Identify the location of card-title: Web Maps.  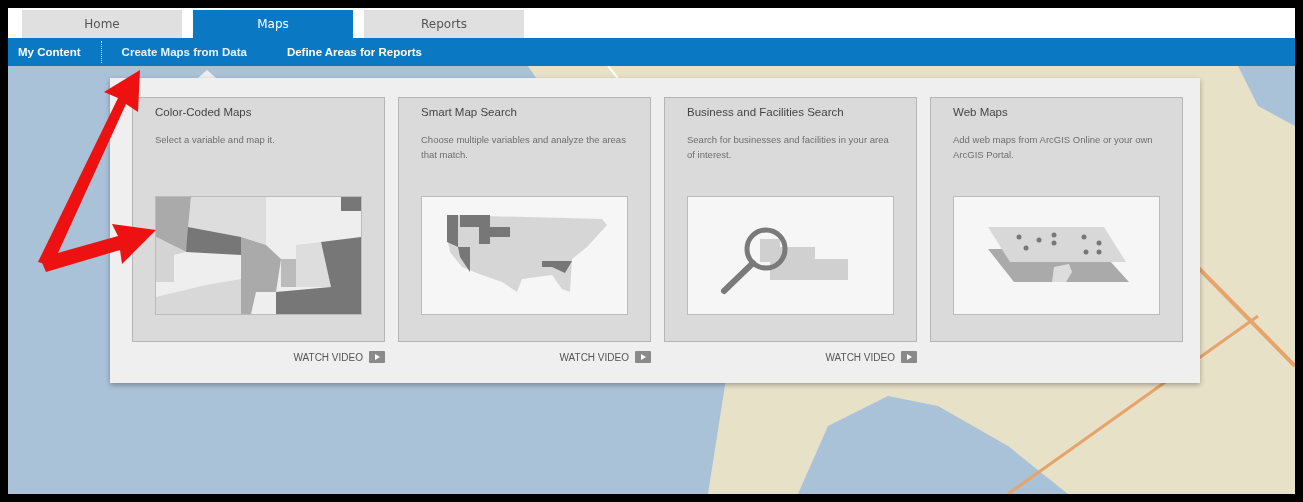
(981, 112).